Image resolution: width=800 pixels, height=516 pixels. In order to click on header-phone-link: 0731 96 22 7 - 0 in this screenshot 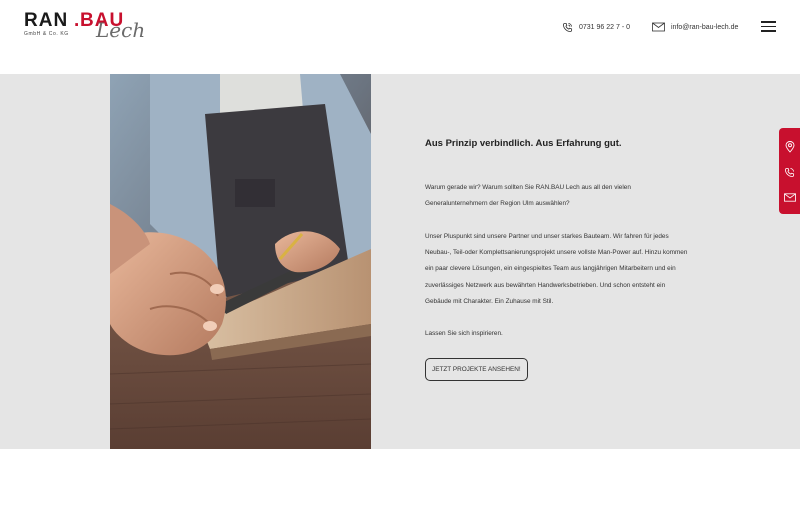, I will do `click(596, 27)`.